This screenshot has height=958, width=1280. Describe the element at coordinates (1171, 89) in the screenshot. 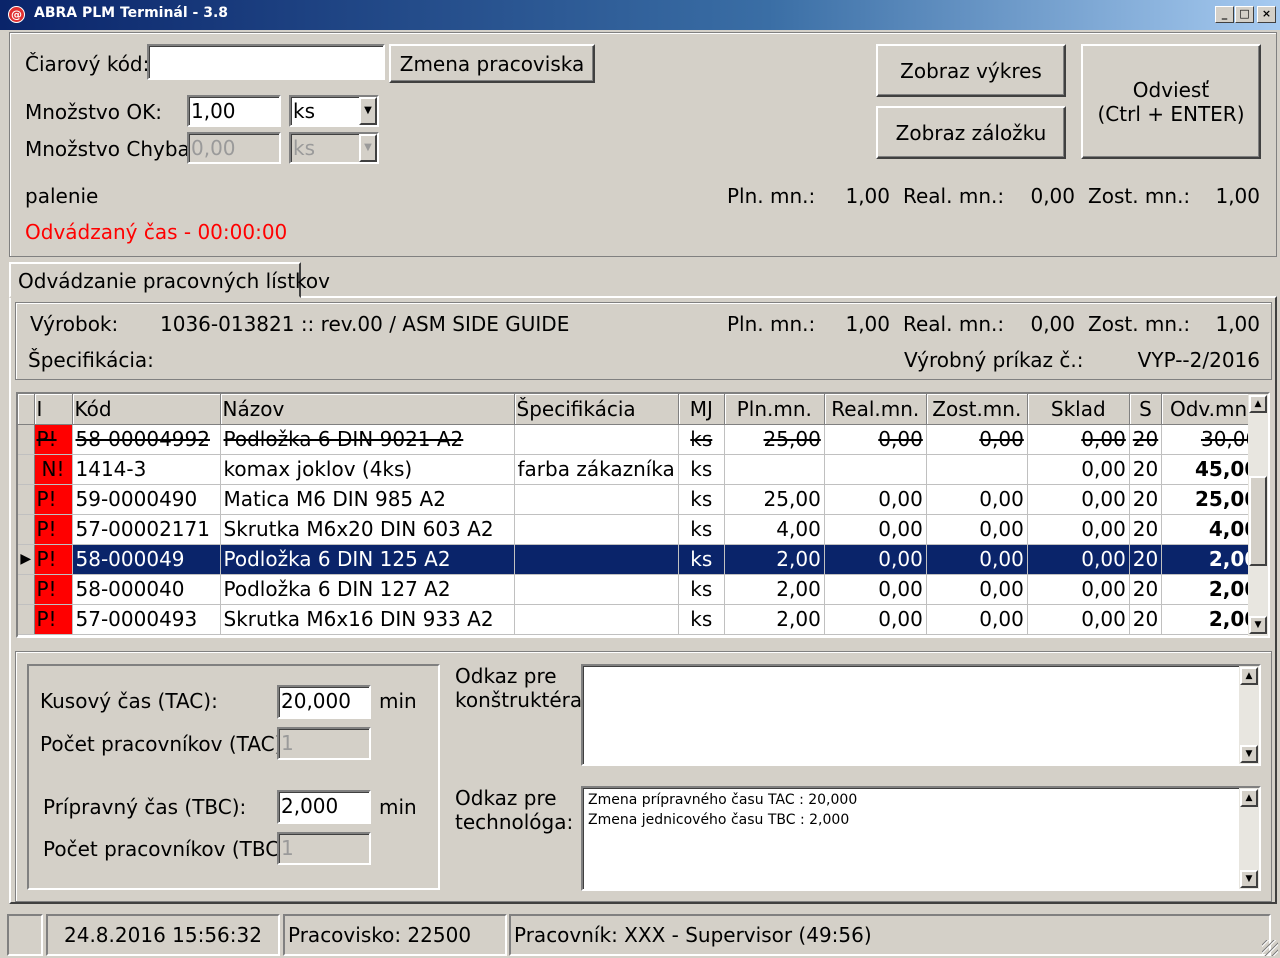

I see `submit-button-label-1: Odviesť` at that location.